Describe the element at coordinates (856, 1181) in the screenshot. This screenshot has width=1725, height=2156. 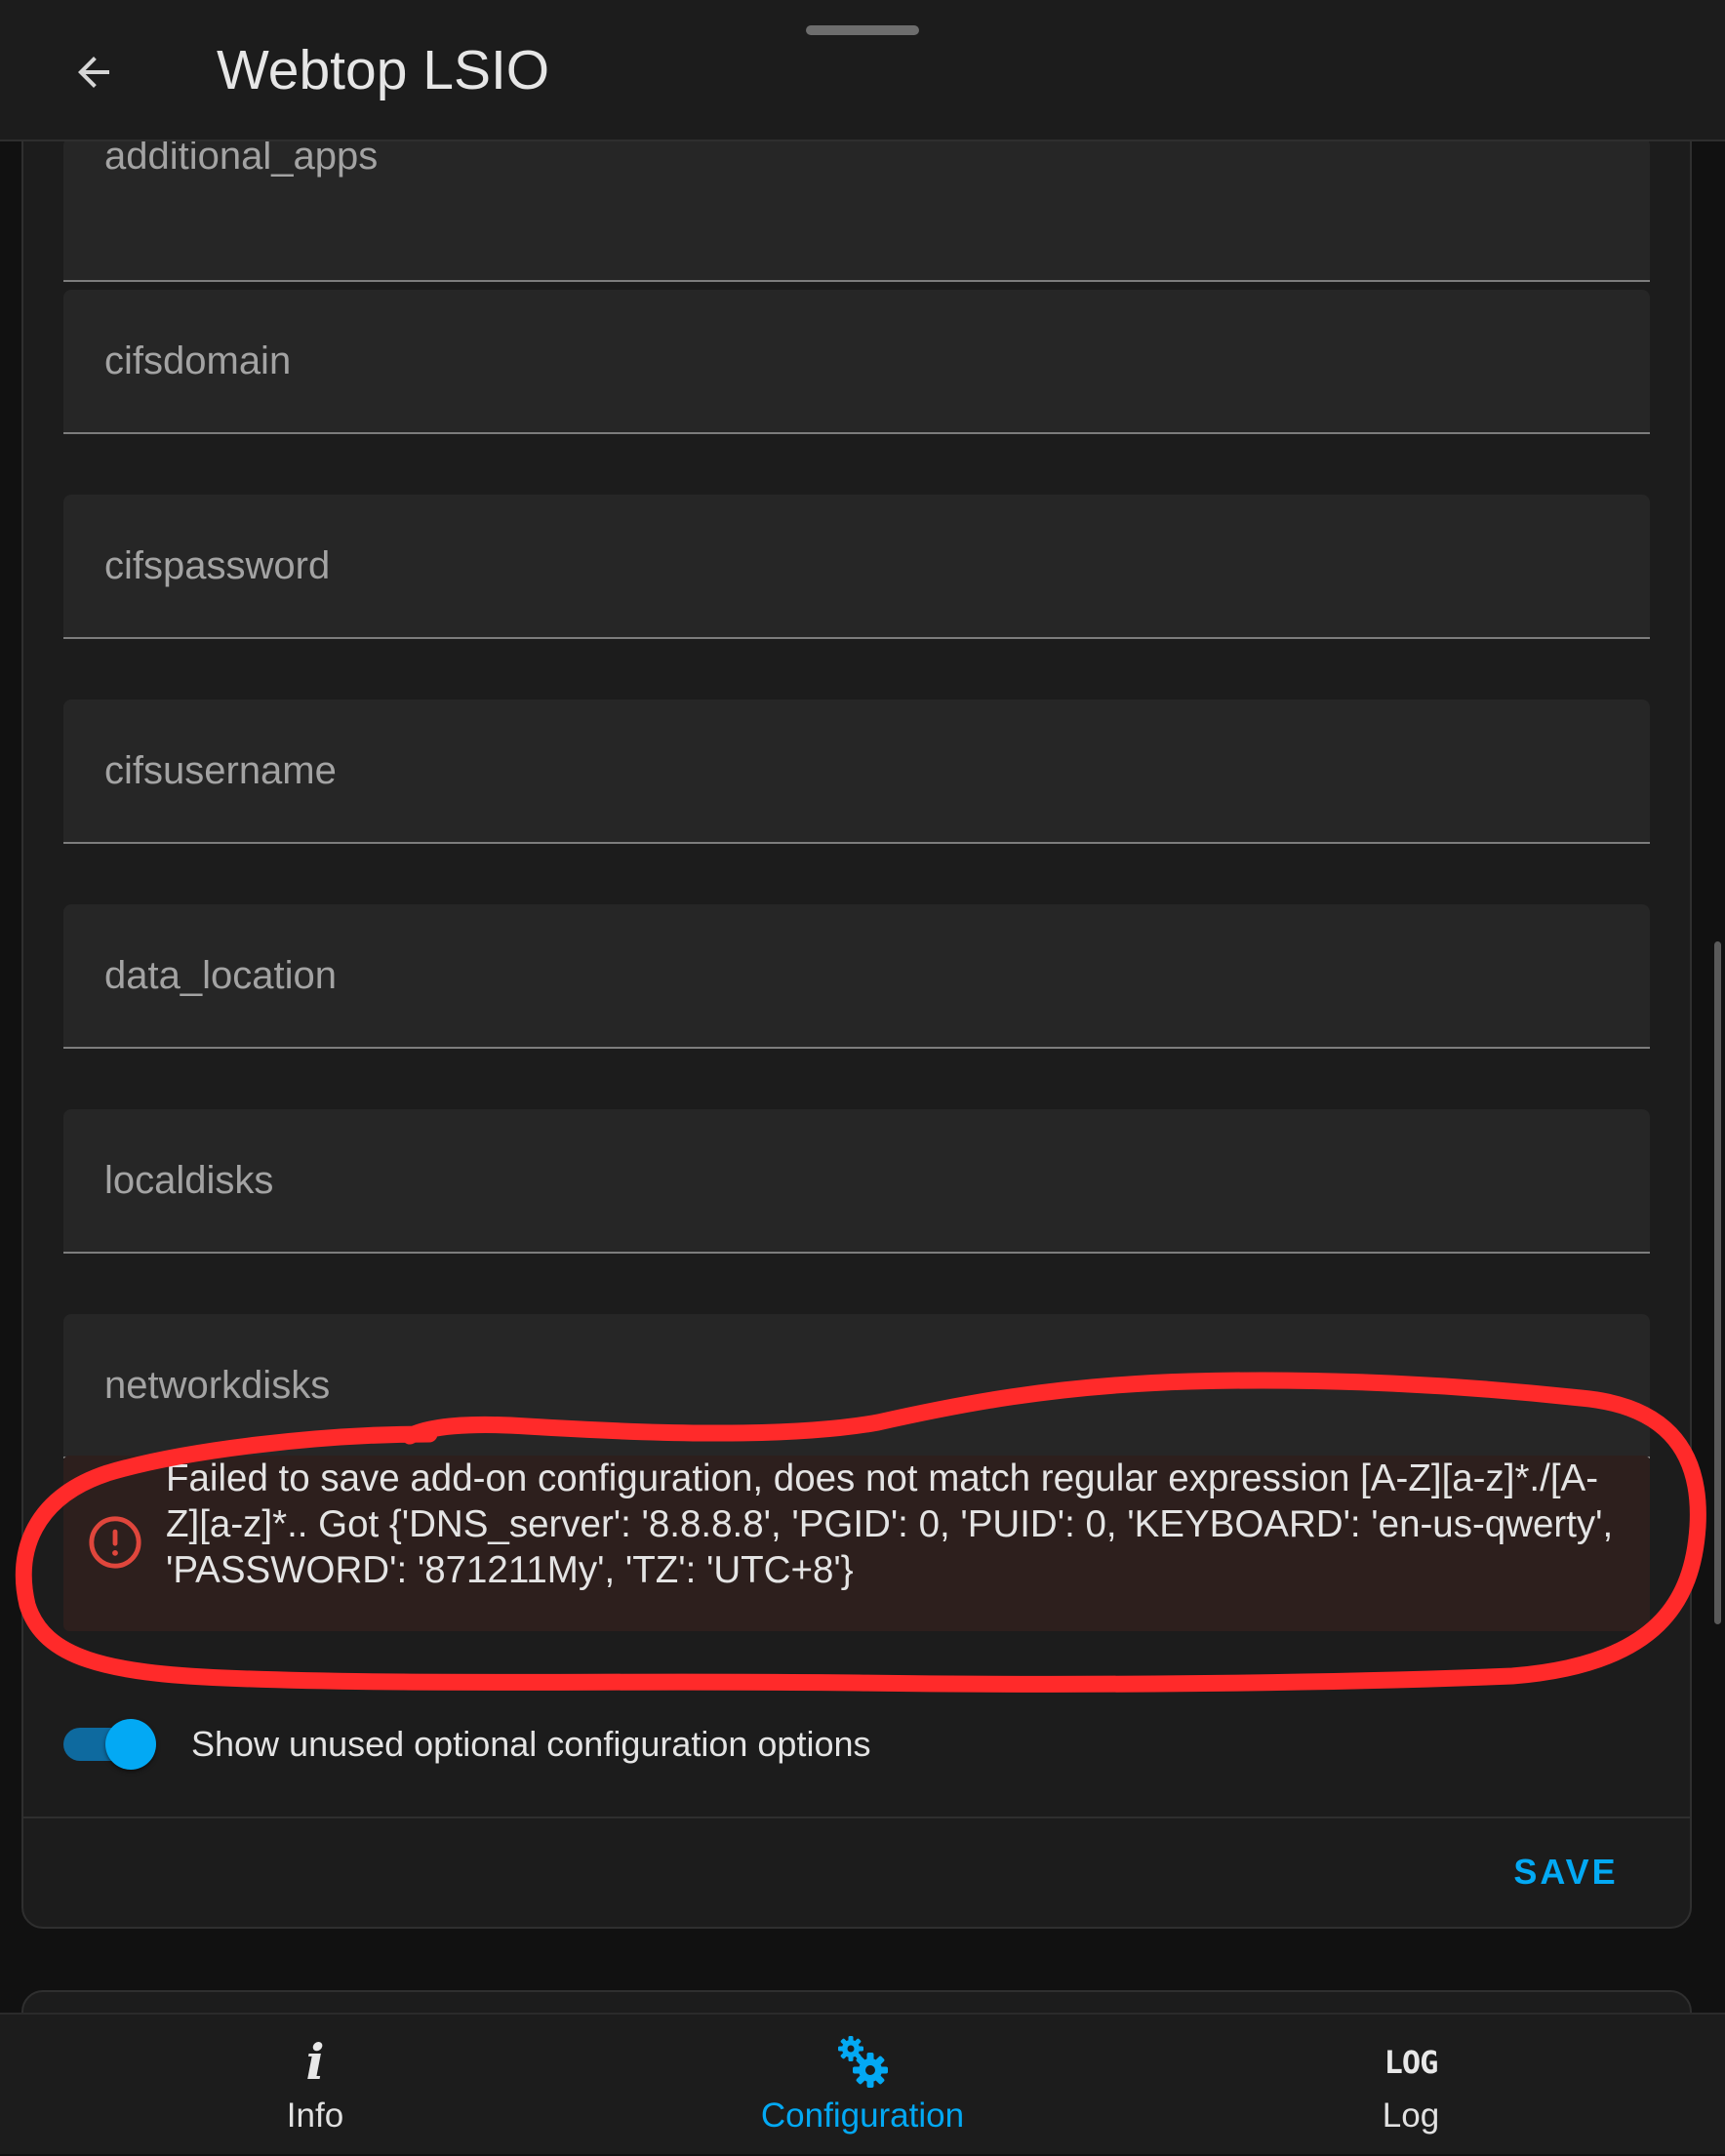
I see `field-localdisks: localdisks` at that location.